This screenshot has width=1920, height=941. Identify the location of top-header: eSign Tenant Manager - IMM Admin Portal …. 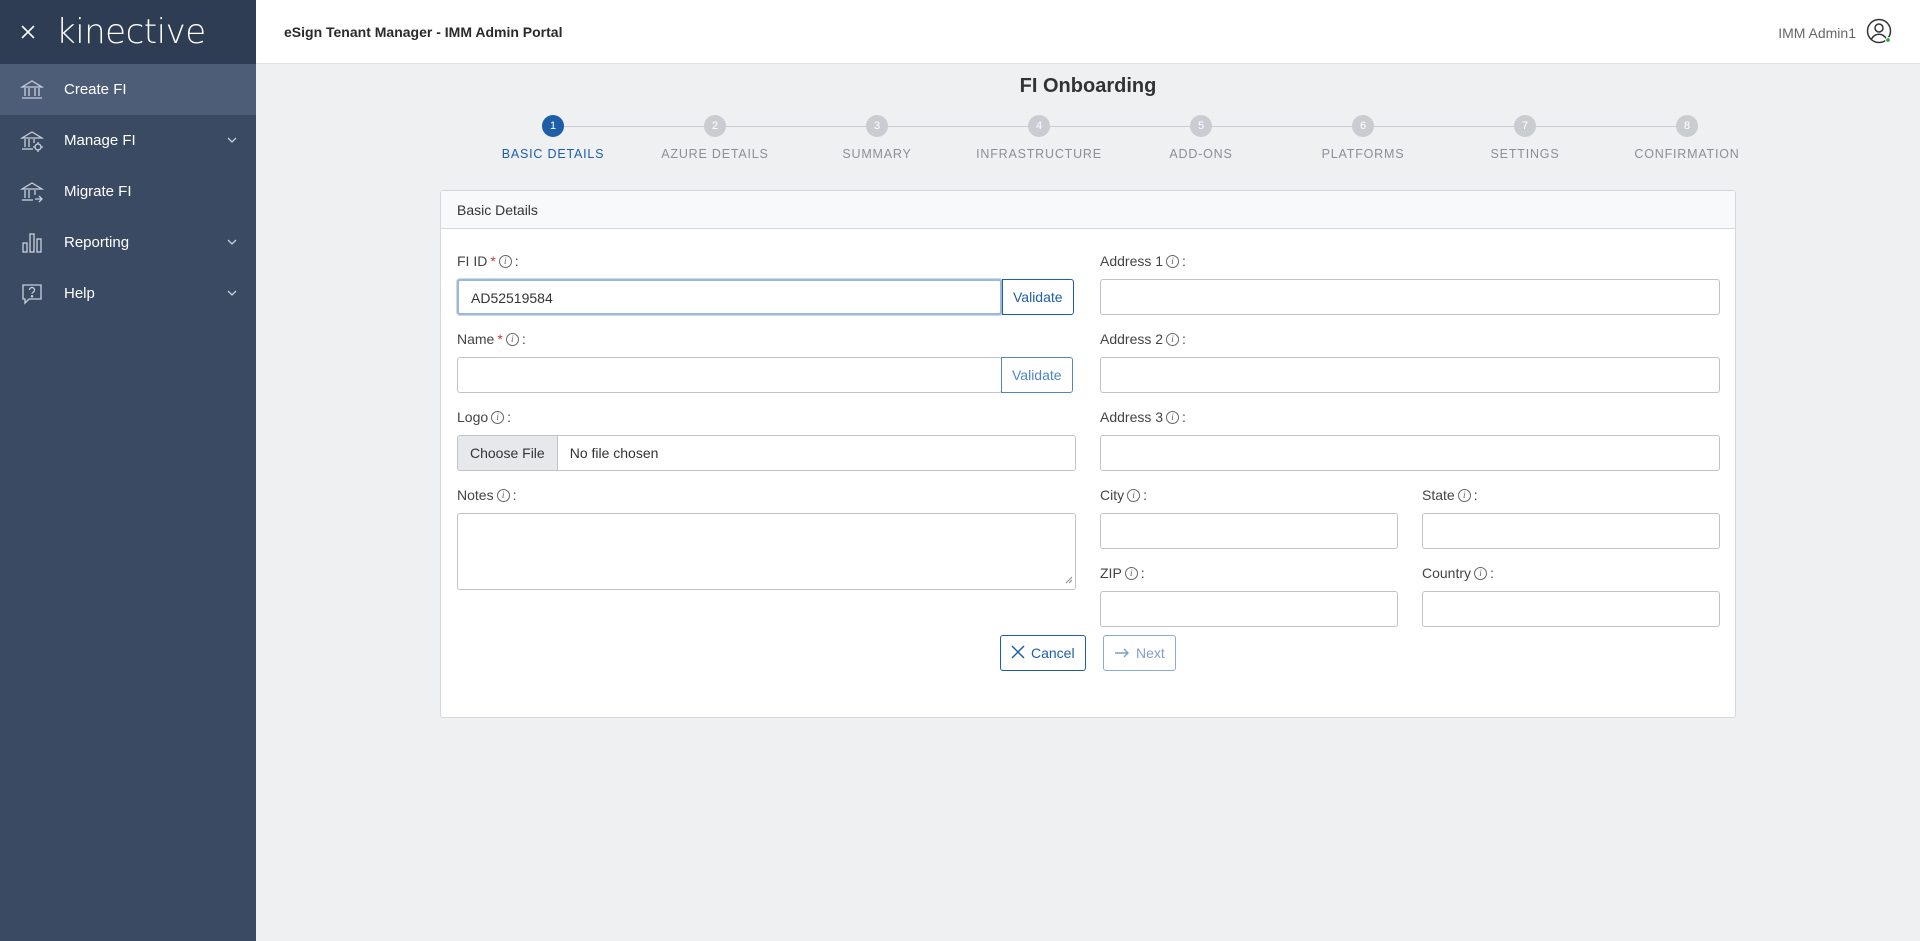
(1088, 32).